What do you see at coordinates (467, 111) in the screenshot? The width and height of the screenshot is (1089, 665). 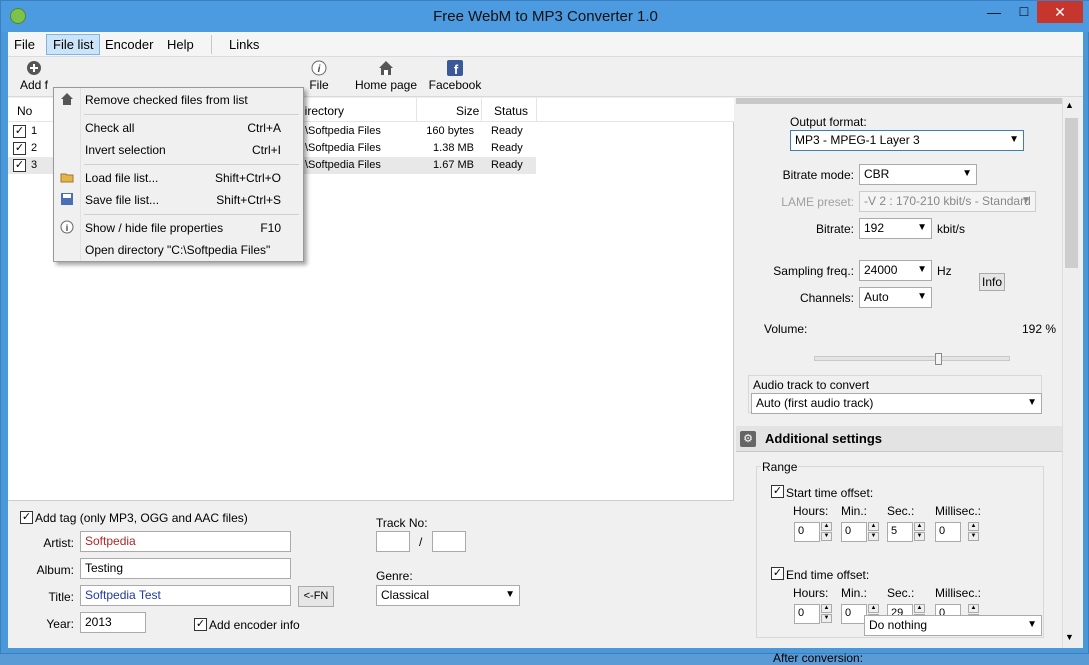 I see `col-size: Size` at bounding box center [467, 111].